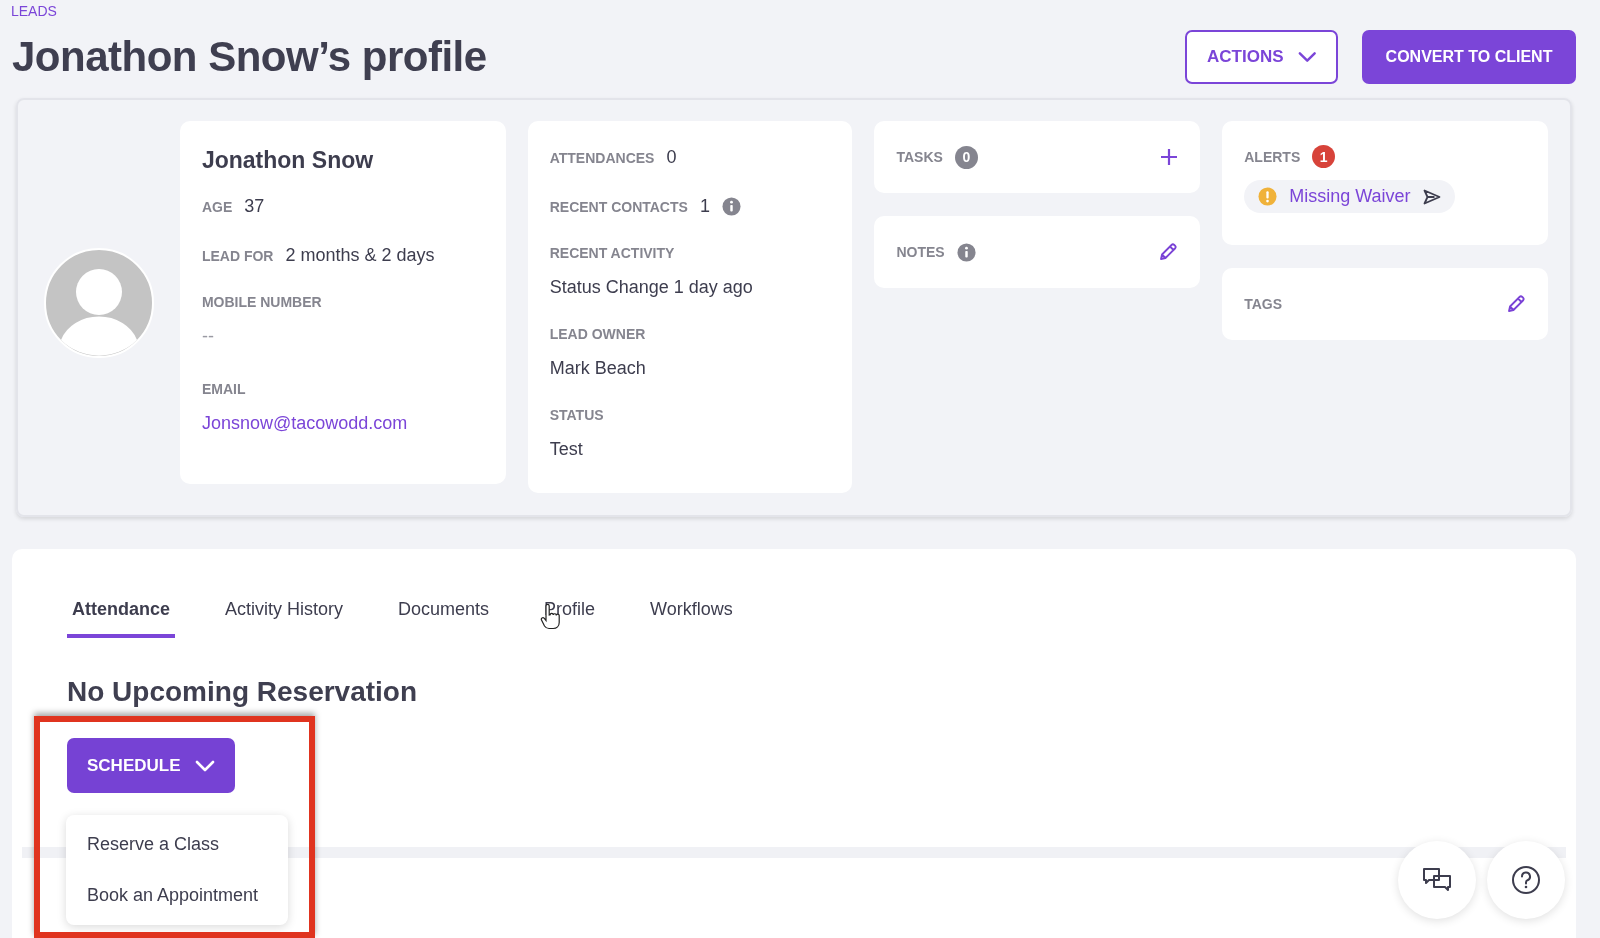 This screenshot has width=1600, height=938. I want to click on alert-chip: Missing Waiver, so click(1349, 196).